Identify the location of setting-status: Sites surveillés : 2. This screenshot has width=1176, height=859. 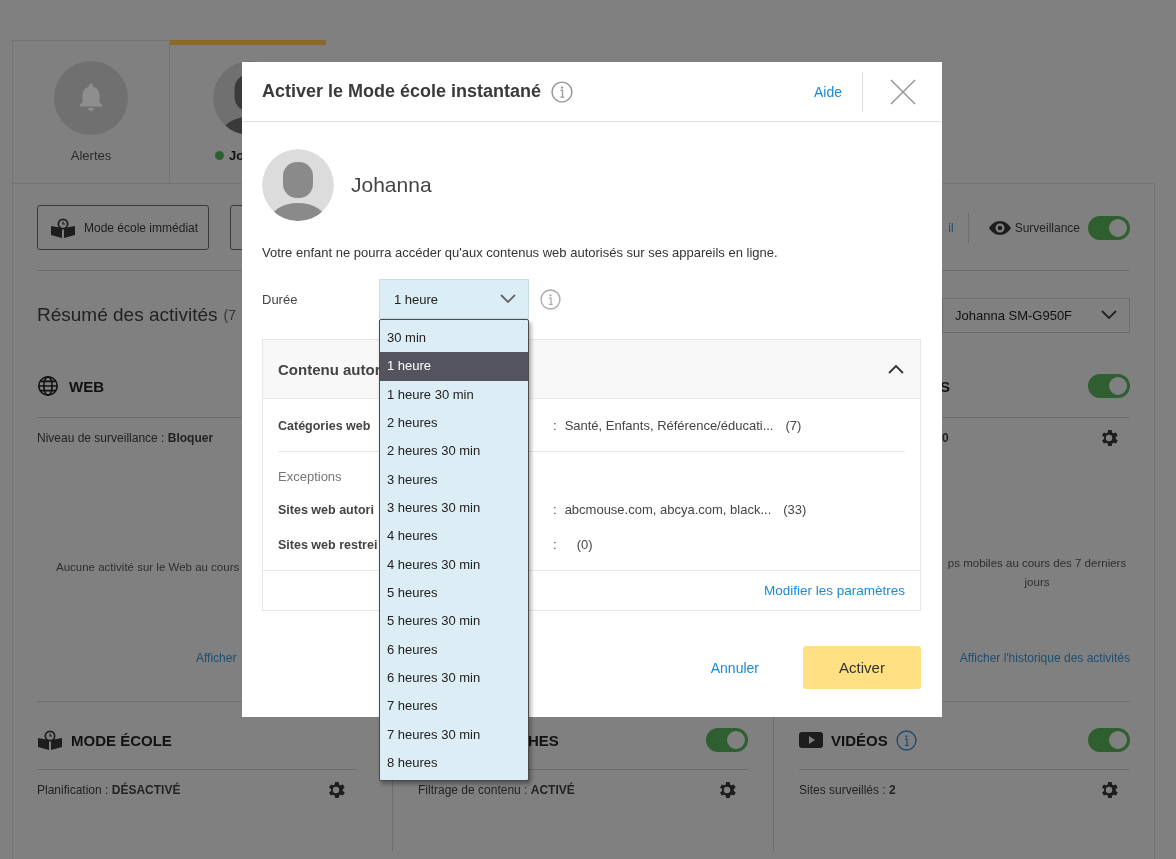
(847, 790).